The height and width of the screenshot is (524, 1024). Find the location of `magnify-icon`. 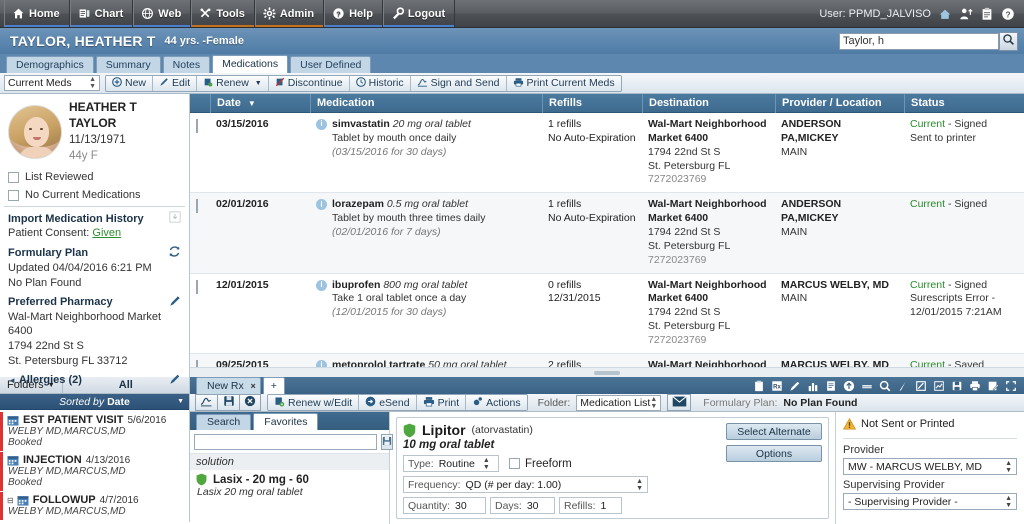

magnify-icon is located at coordinates (885, 386).